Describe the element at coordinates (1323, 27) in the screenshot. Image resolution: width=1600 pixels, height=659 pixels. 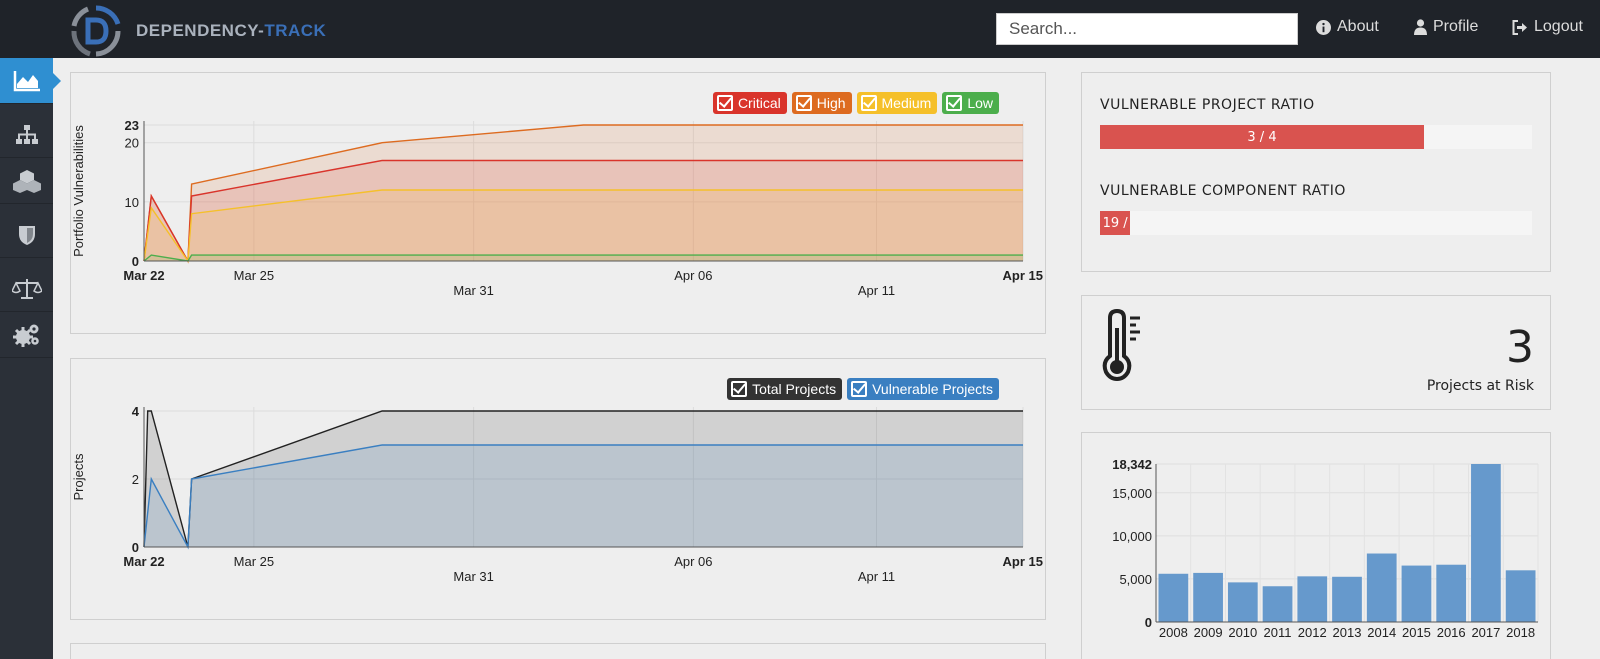
I see `info-circle-icon` at that location.